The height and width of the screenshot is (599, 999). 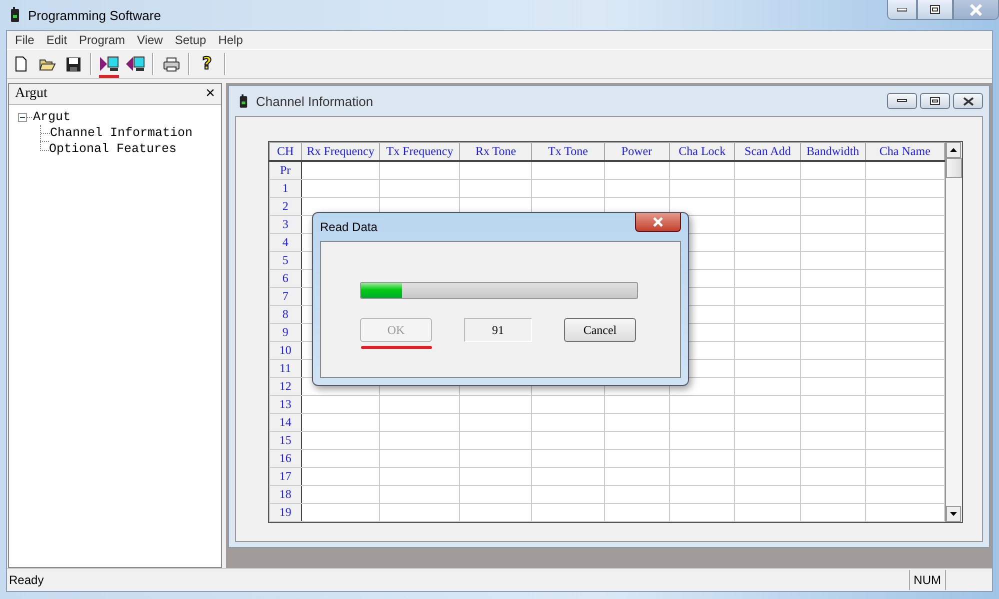 What do you see at coordinates (286, 459) in the screenshot?
I see `row-header: 16` at bounding box center [286, 459].